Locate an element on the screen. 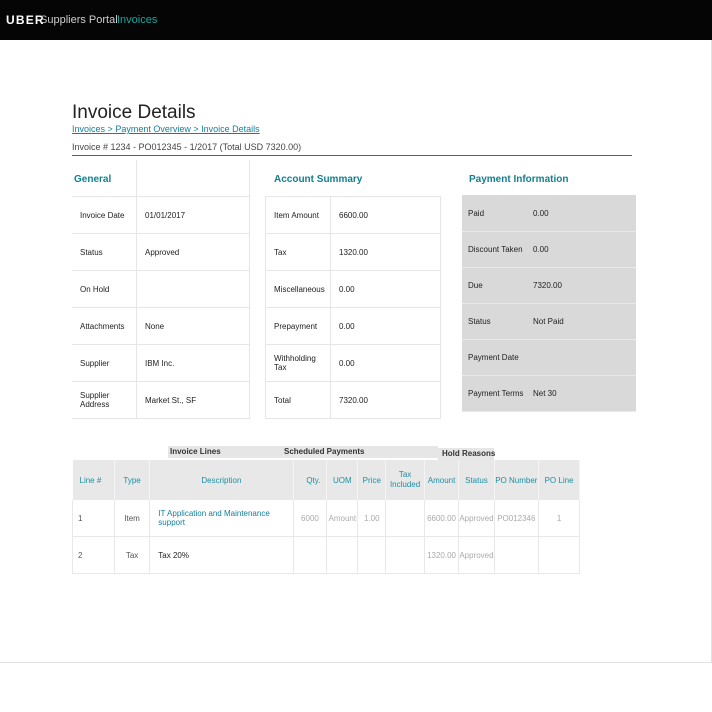 This screenshot has width=712, height=712. top-nav: UBER Suppliers Portal Invoices is located at coordinates (356, 20).